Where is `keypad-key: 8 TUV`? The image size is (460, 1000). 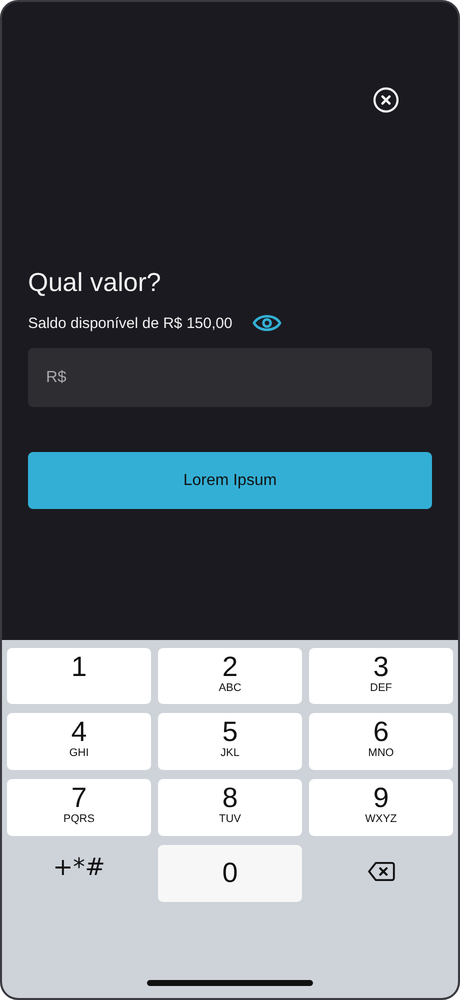
keypad-key: 8 TUV is located at coordinates (230, 807).